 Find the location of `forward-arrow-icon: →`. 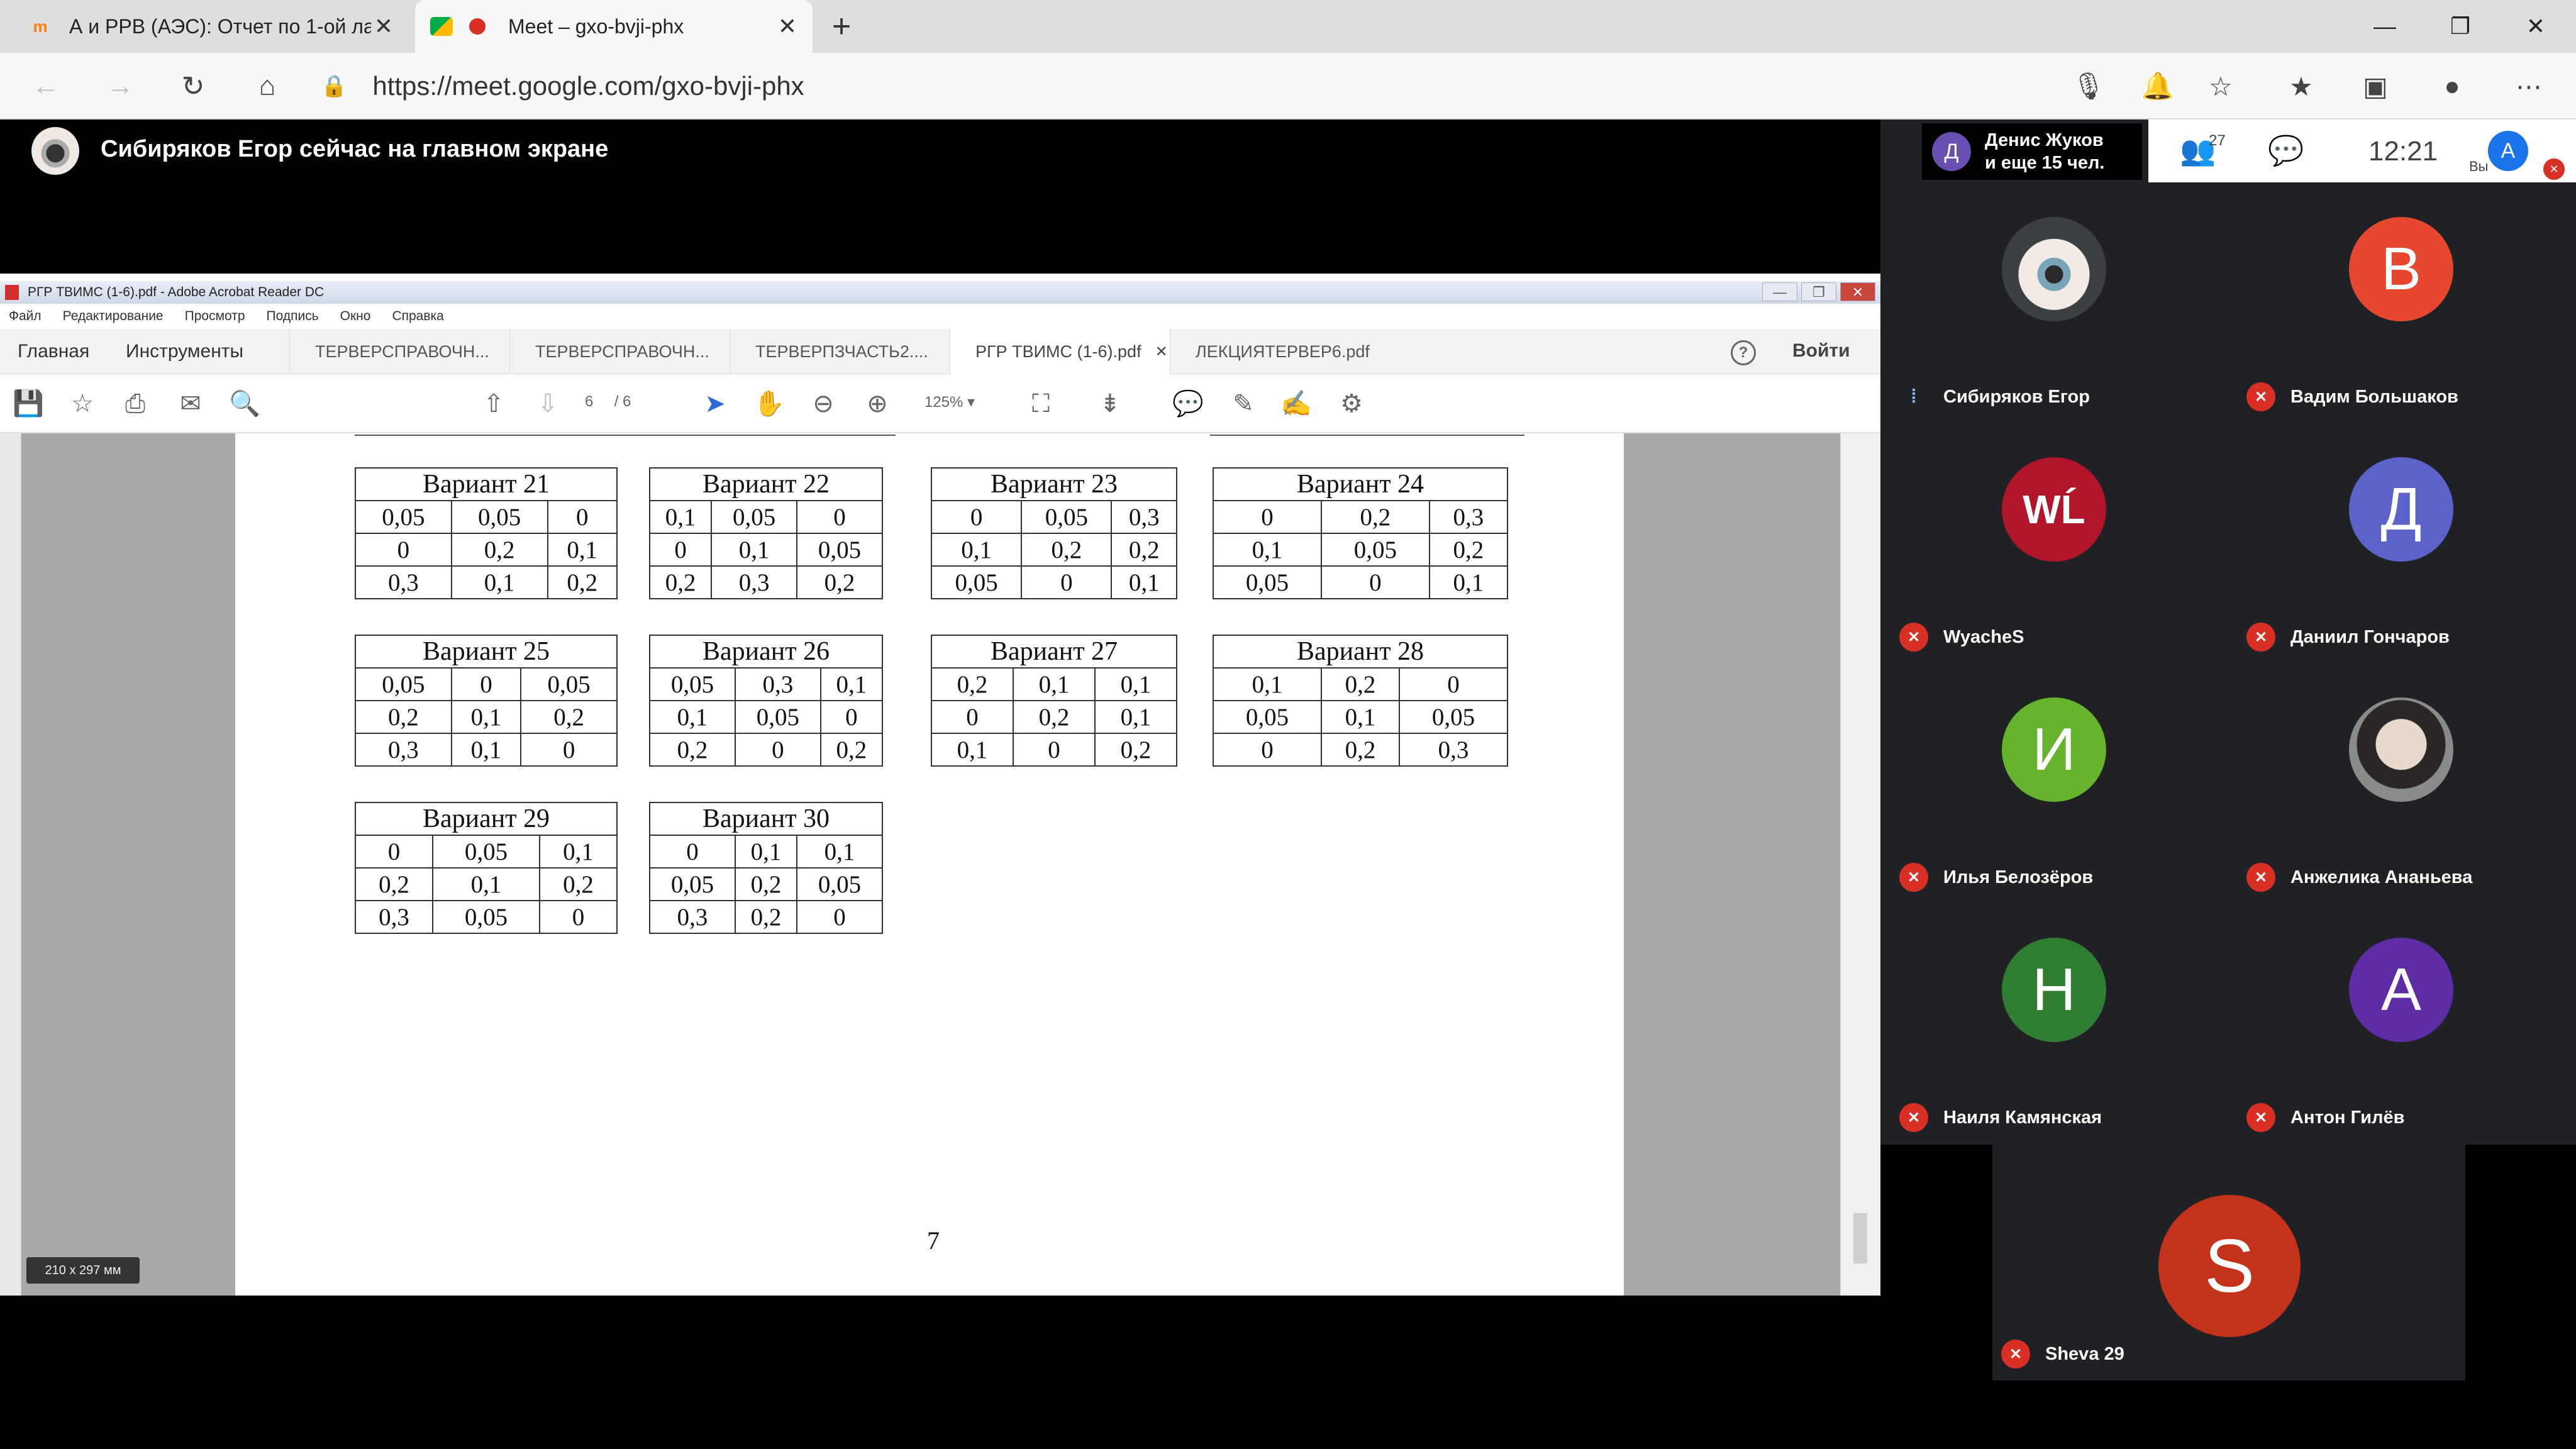

forward-arrow-icon: → is located at coordinates (120, 86).